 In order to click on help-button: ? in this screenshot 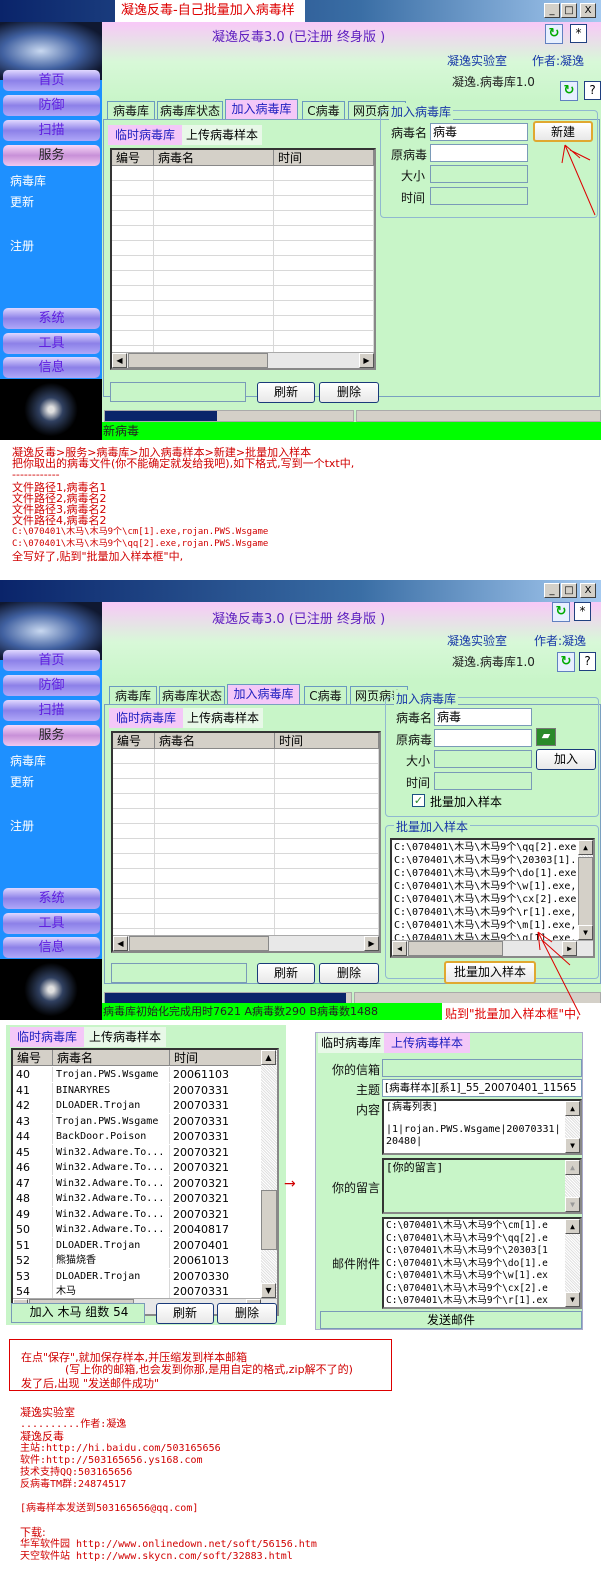, I will do `click(592, 90)`.